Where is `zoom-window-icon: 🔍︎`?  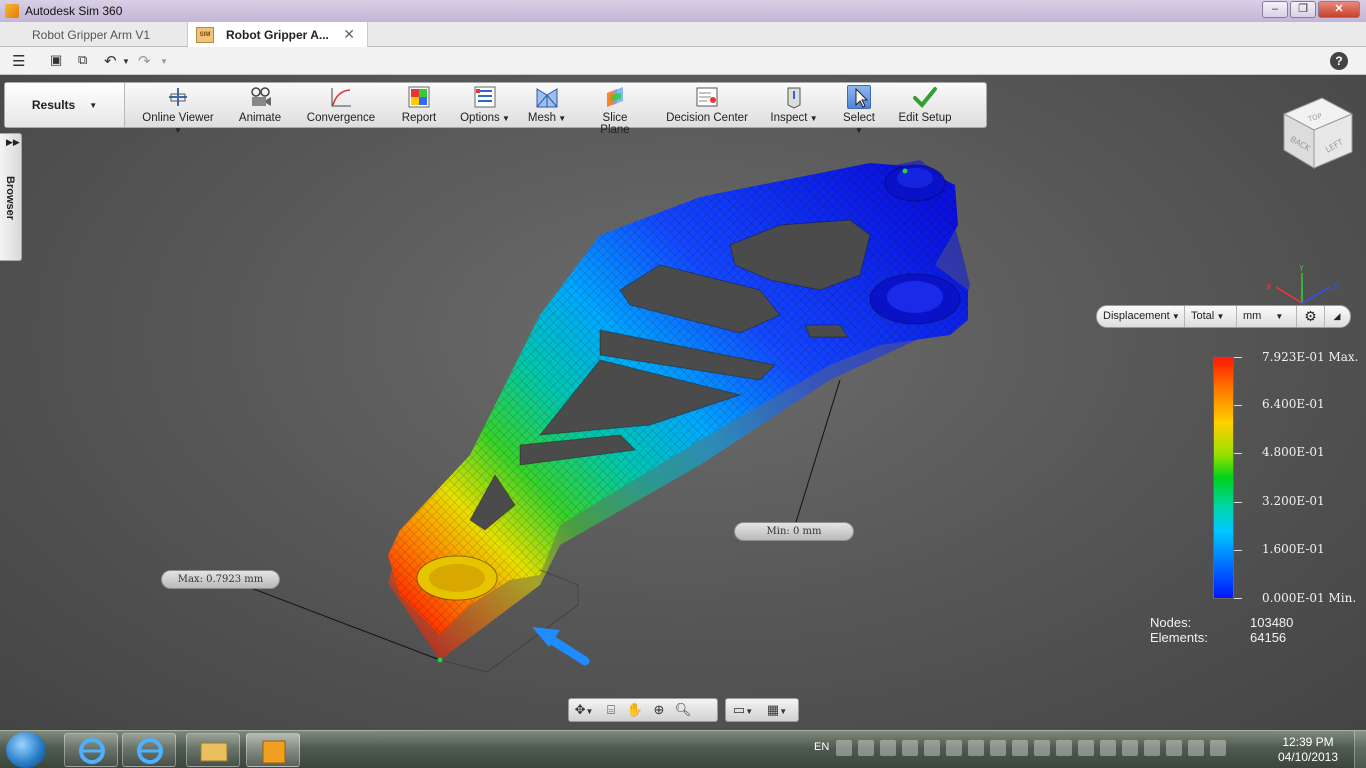 zoom-window-icon: 🔍︎ is located at coordinates (683, 710).